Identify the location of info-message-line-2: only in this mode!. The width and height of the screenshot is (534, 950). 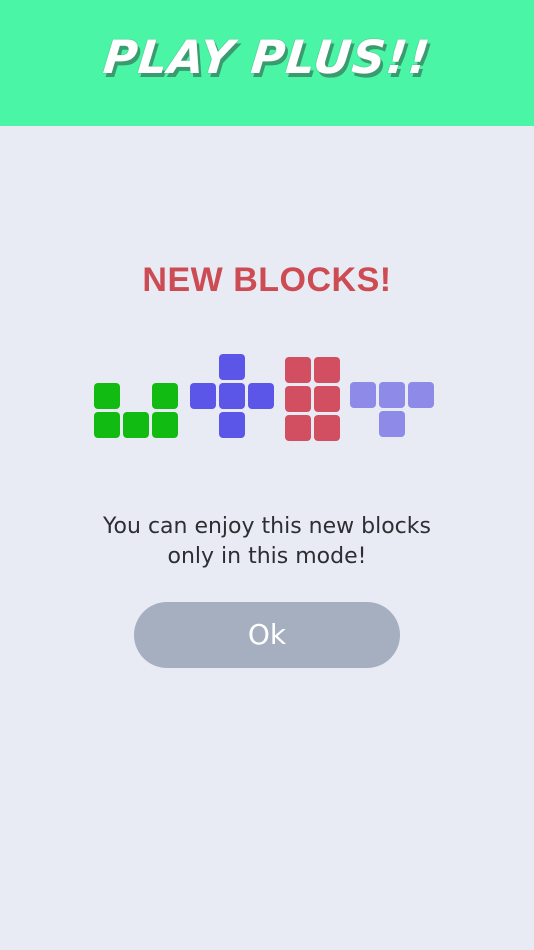
(267, 556).